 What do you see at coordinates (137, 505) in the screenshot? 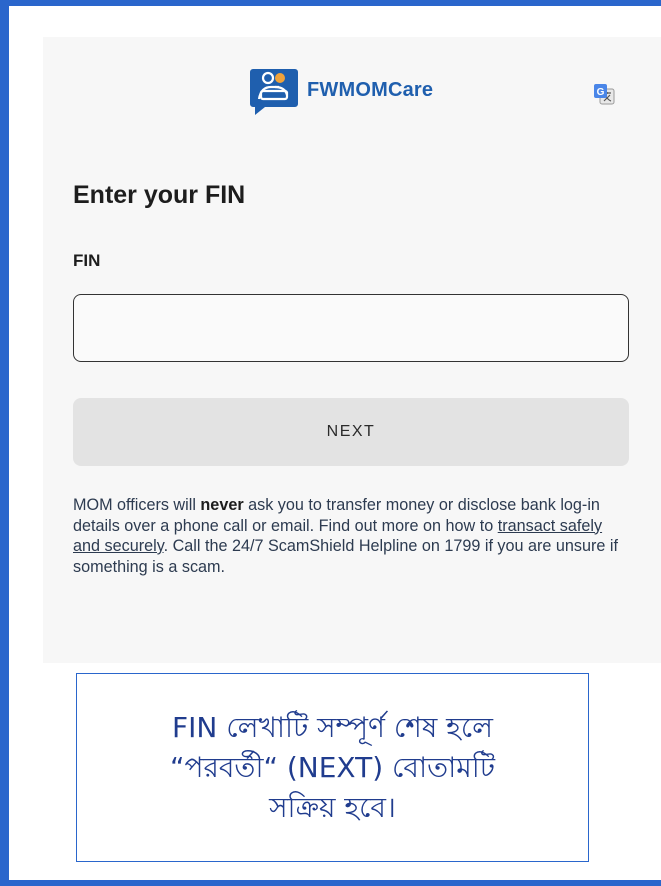
I see `notice-text-1: MOM officers will` at bounding box center [137, 505].